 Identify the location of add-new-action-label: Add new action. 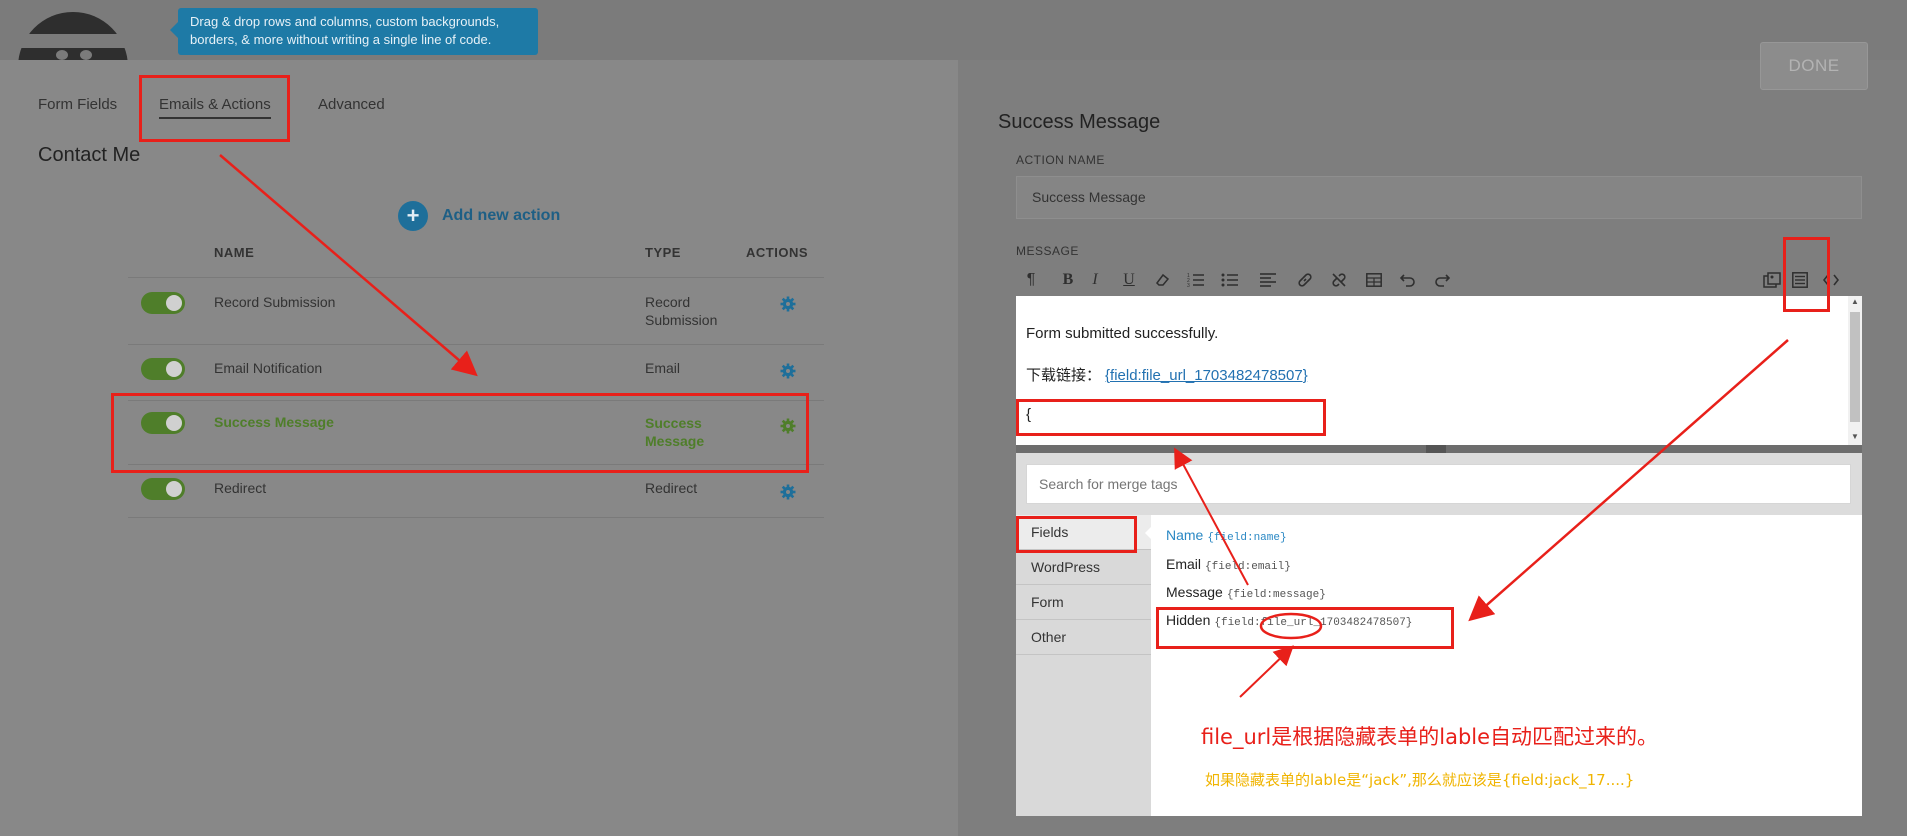
(501, 215).